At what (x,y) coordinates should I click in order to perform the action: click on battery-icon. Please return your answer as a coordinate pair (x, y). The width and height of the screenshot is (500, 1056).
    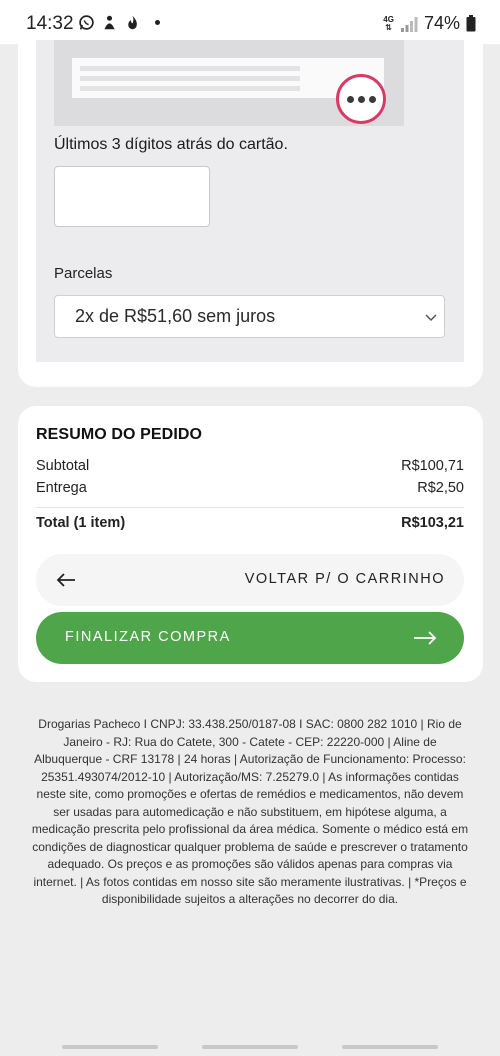
    Looking at the image, I should click on (471, 23).